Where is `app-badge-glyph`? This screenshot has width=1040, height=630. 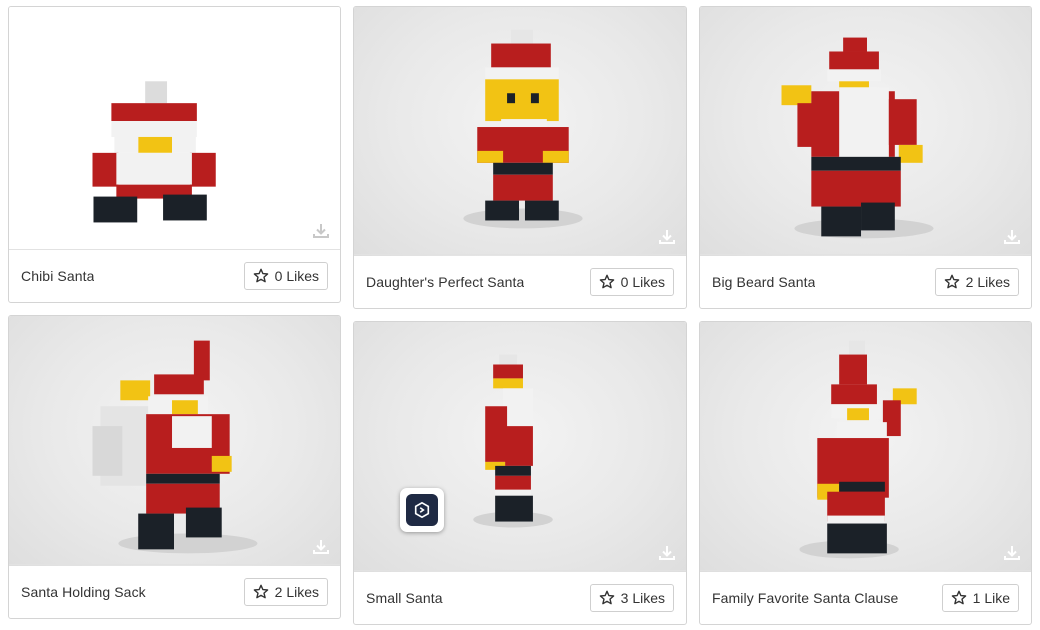
app-badge-glyph is located at coordinates (422, 510).